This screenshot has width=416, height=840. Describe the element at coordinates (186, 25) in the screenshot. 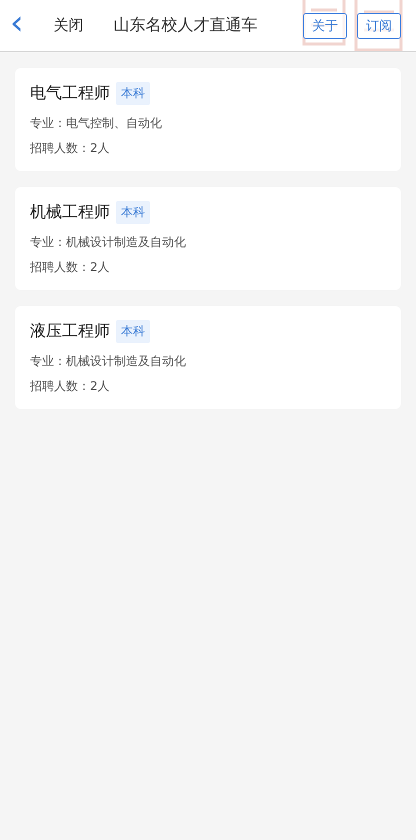

I see `page-title: 山东名校人才直通车` at that location.